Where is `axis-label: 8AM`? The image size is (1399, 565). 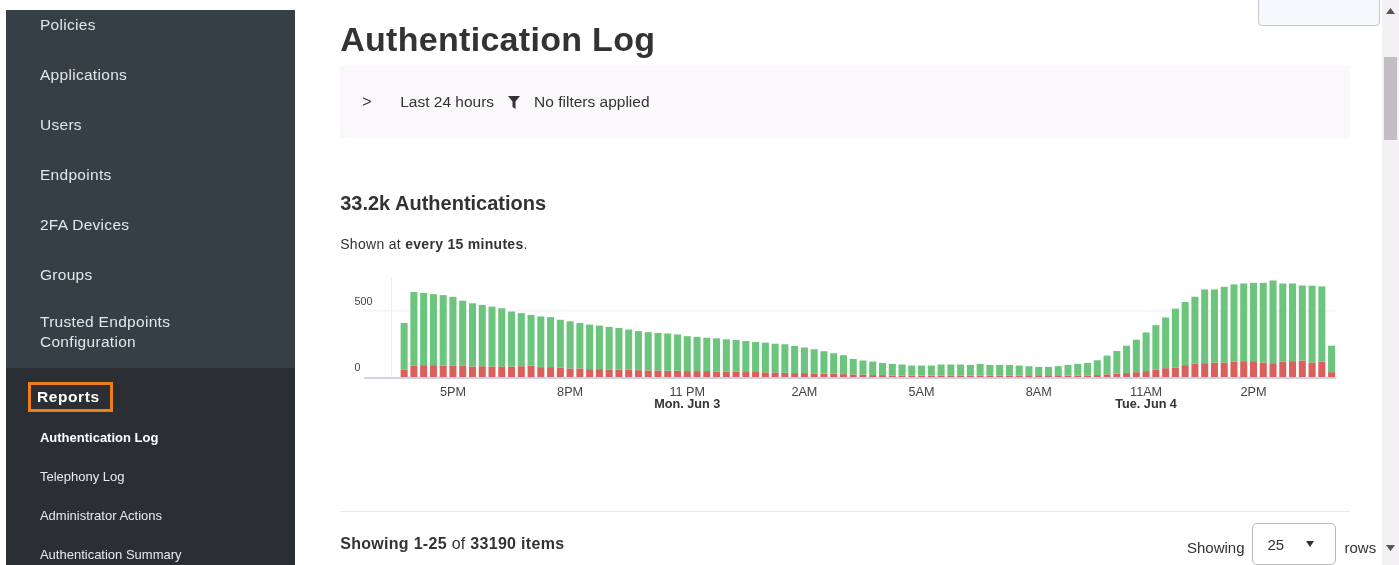 axis-label: 8AM is located at coordinates (1038, 391).